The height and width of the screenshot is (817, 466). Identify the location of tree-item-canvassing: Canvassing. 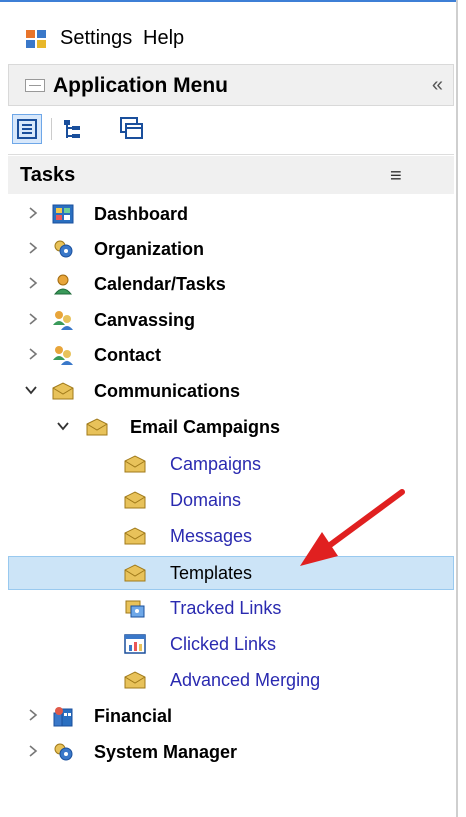
(231, 321).